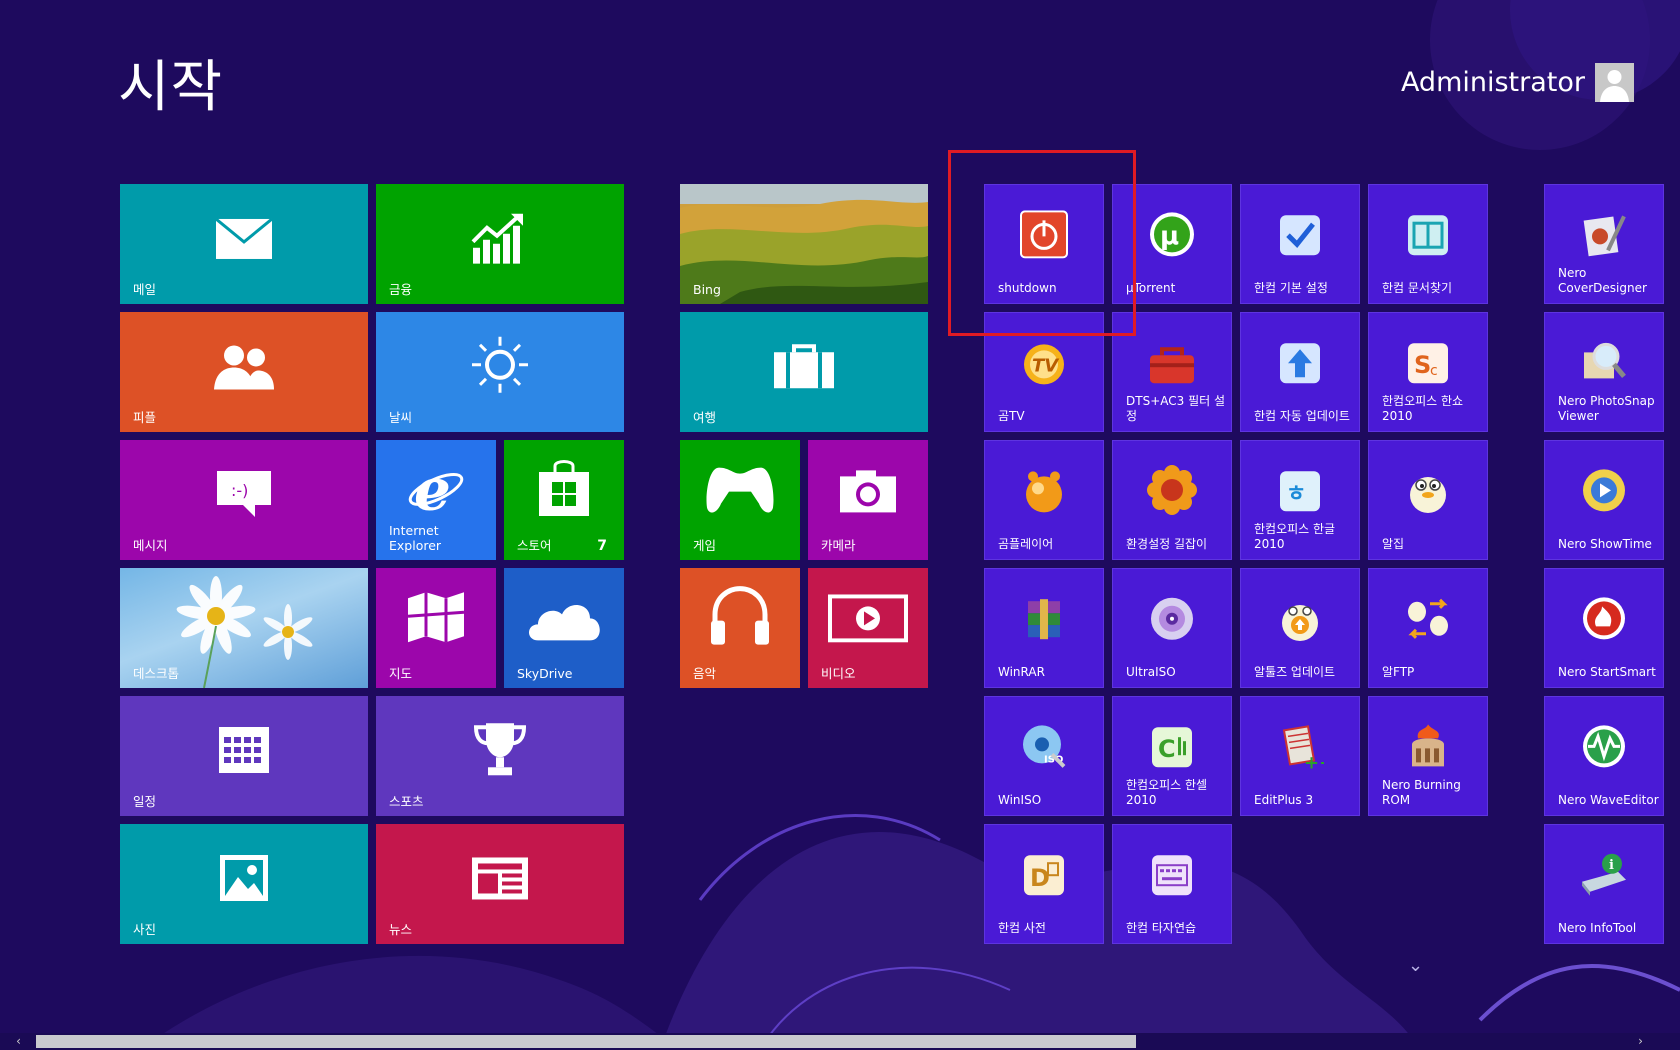 This screenshot has height=1050, width=1680. Describe the element at coordinates (1284, 800) in the screenshot. I see `tile-label: EditPlus 3` at that location.